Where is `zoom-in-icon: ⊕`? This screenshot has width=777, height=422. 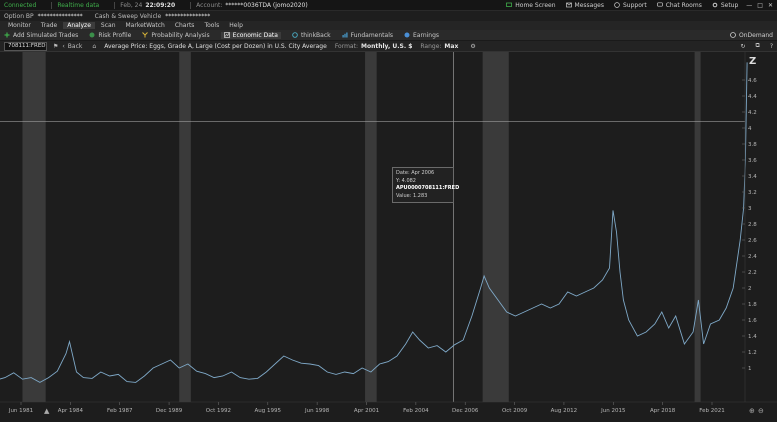 zoom-in-icon: ⊕ is located at coordinates (752, 411).